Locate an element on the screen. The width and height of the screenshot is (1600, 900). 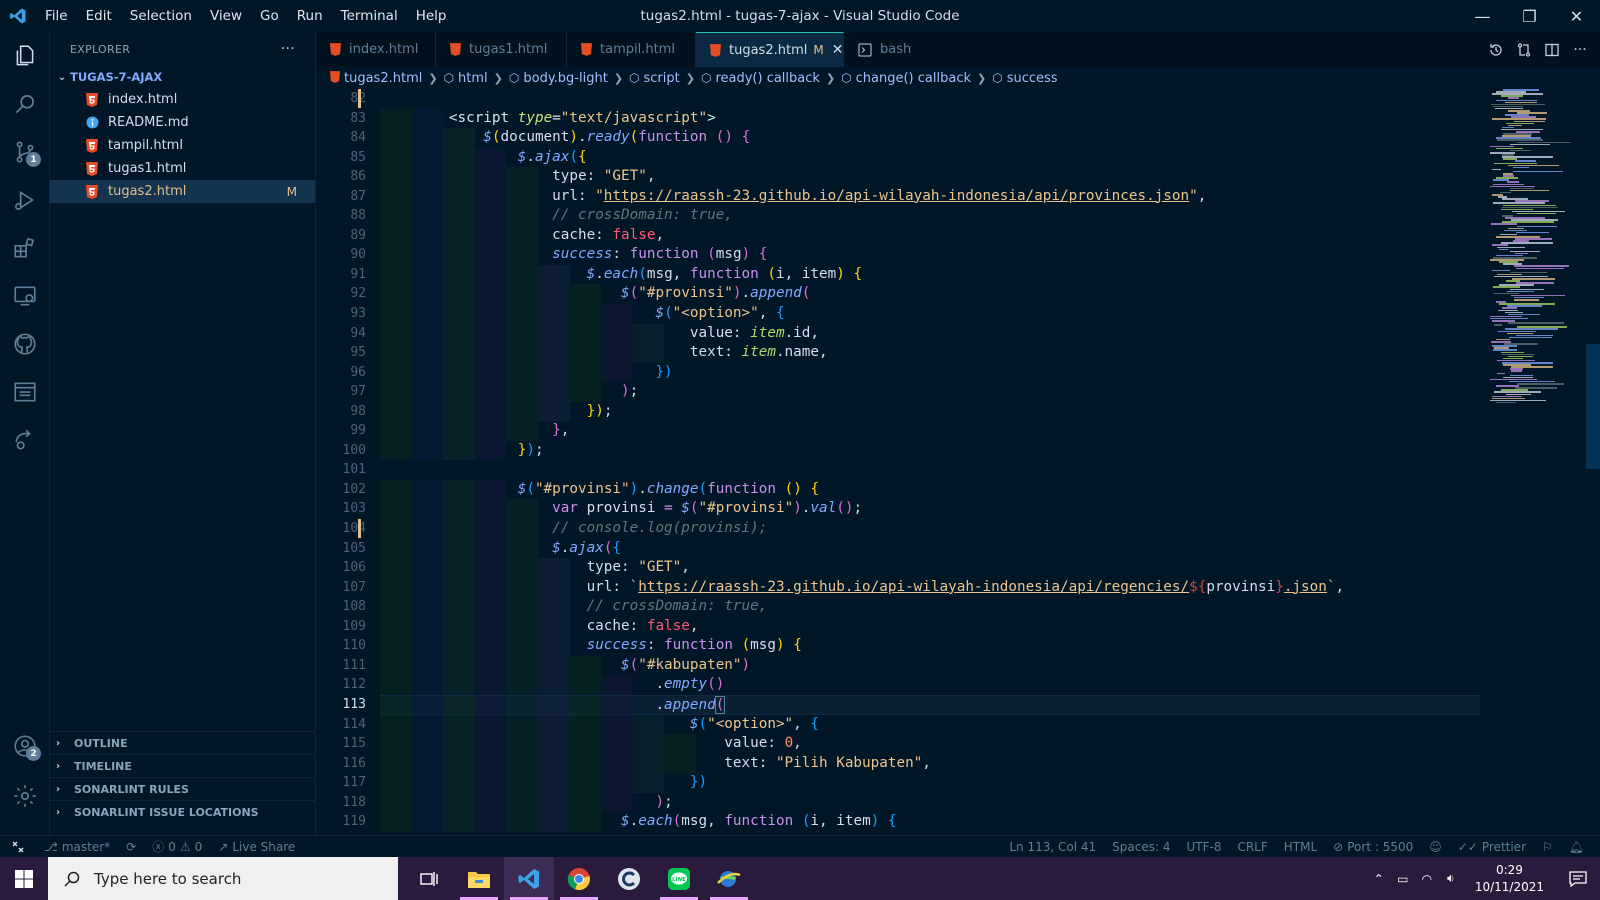
breadcrumb-change-callback: ⬡ change() callback ❯ is located at coordinates (916, 78).